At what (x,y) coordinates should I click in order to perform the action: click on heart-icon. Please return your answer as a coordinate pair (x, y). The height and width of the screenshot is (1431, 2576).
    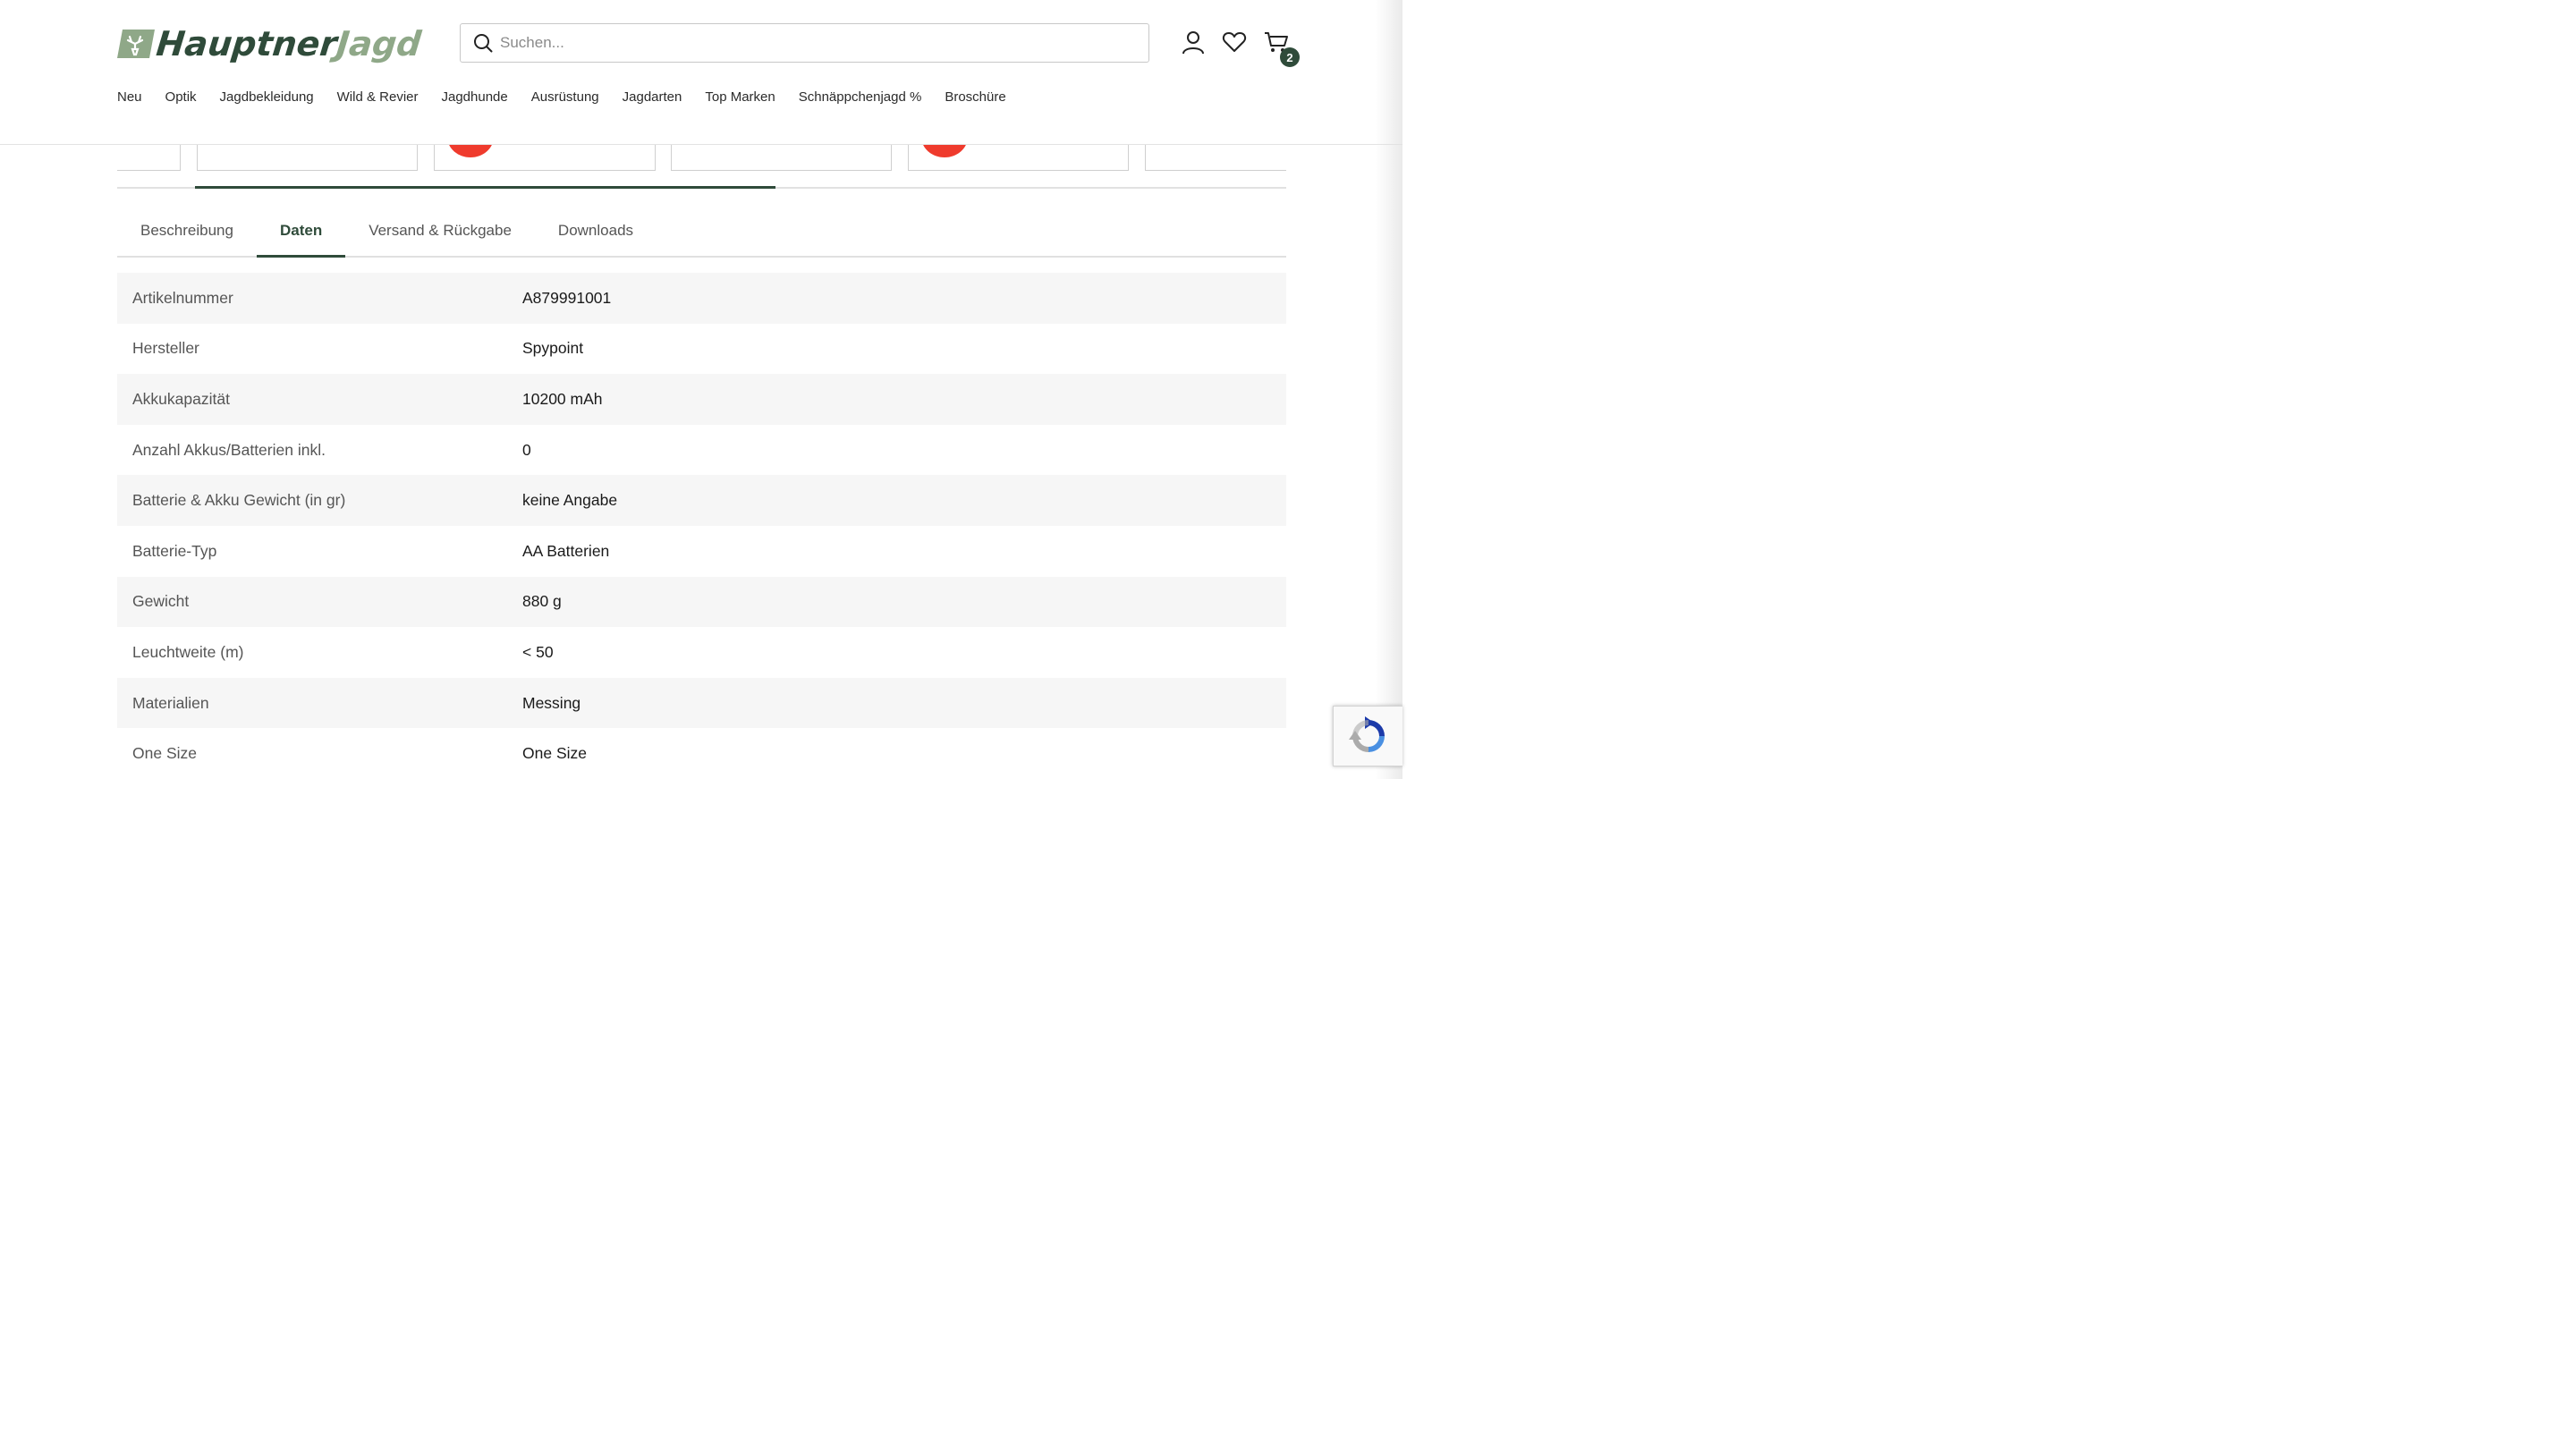
    Looking at the image, I should click on (1234, 42).